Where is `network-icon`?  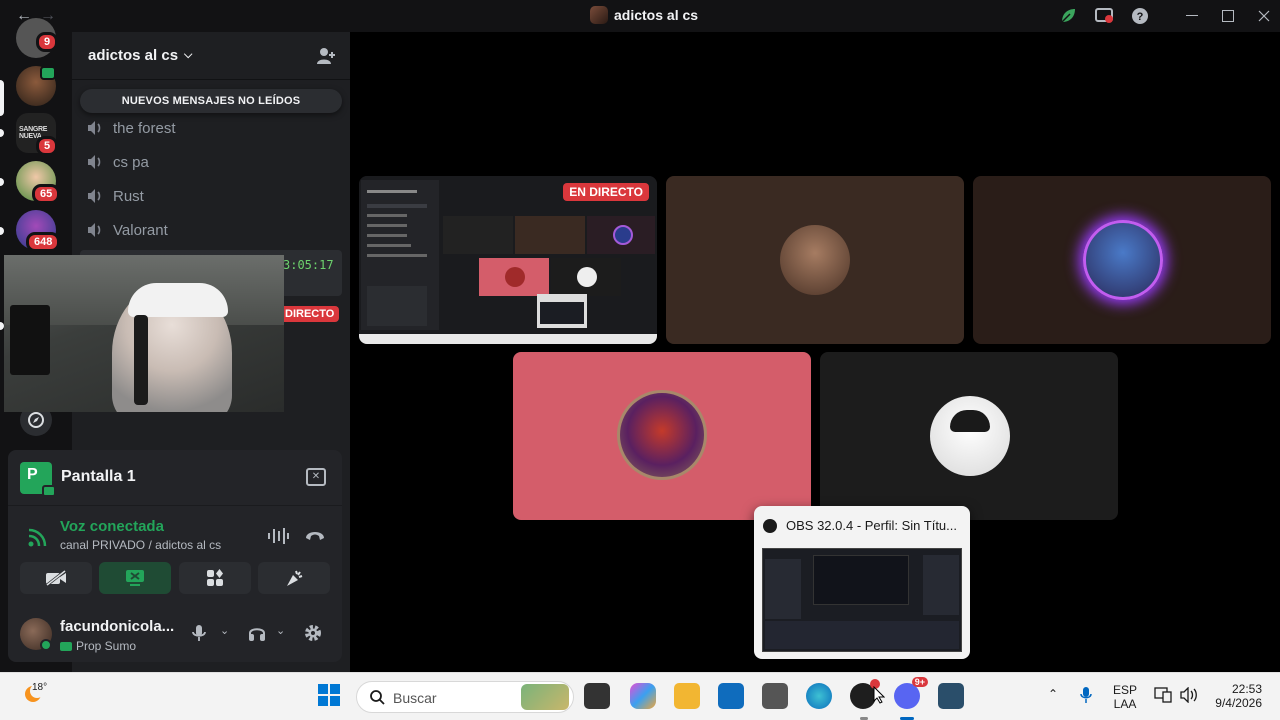
network-icon is located at coordinates (1163, 697).